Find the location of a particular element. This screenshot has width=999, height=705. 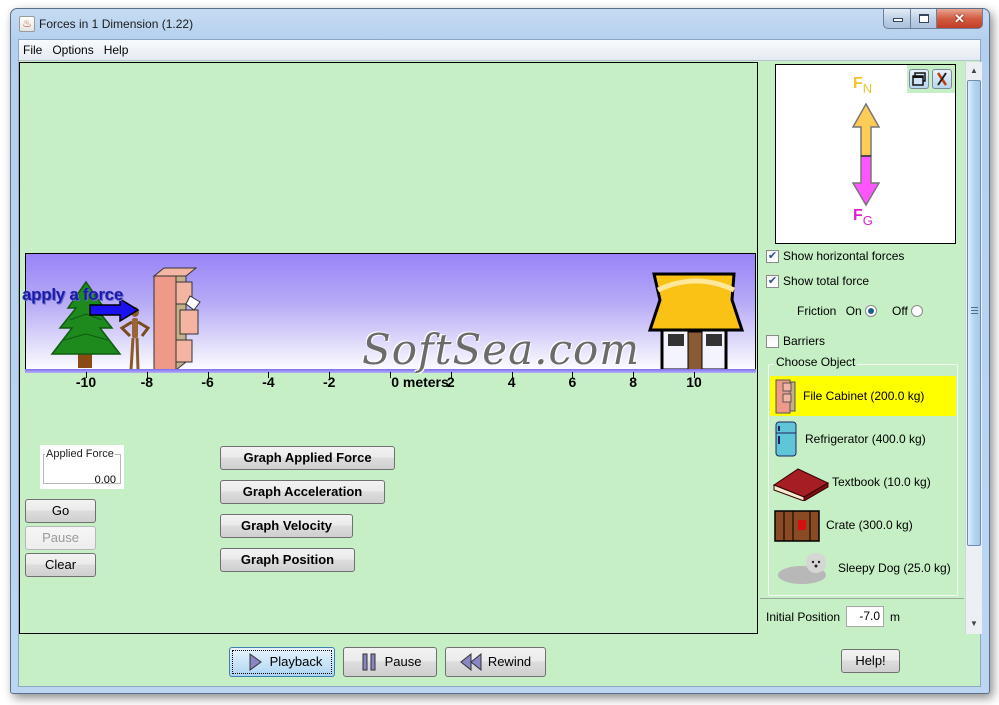

object-sleepy-dog: Sleepy Dog (25.0 kg) is located at coordinates (863, 568).